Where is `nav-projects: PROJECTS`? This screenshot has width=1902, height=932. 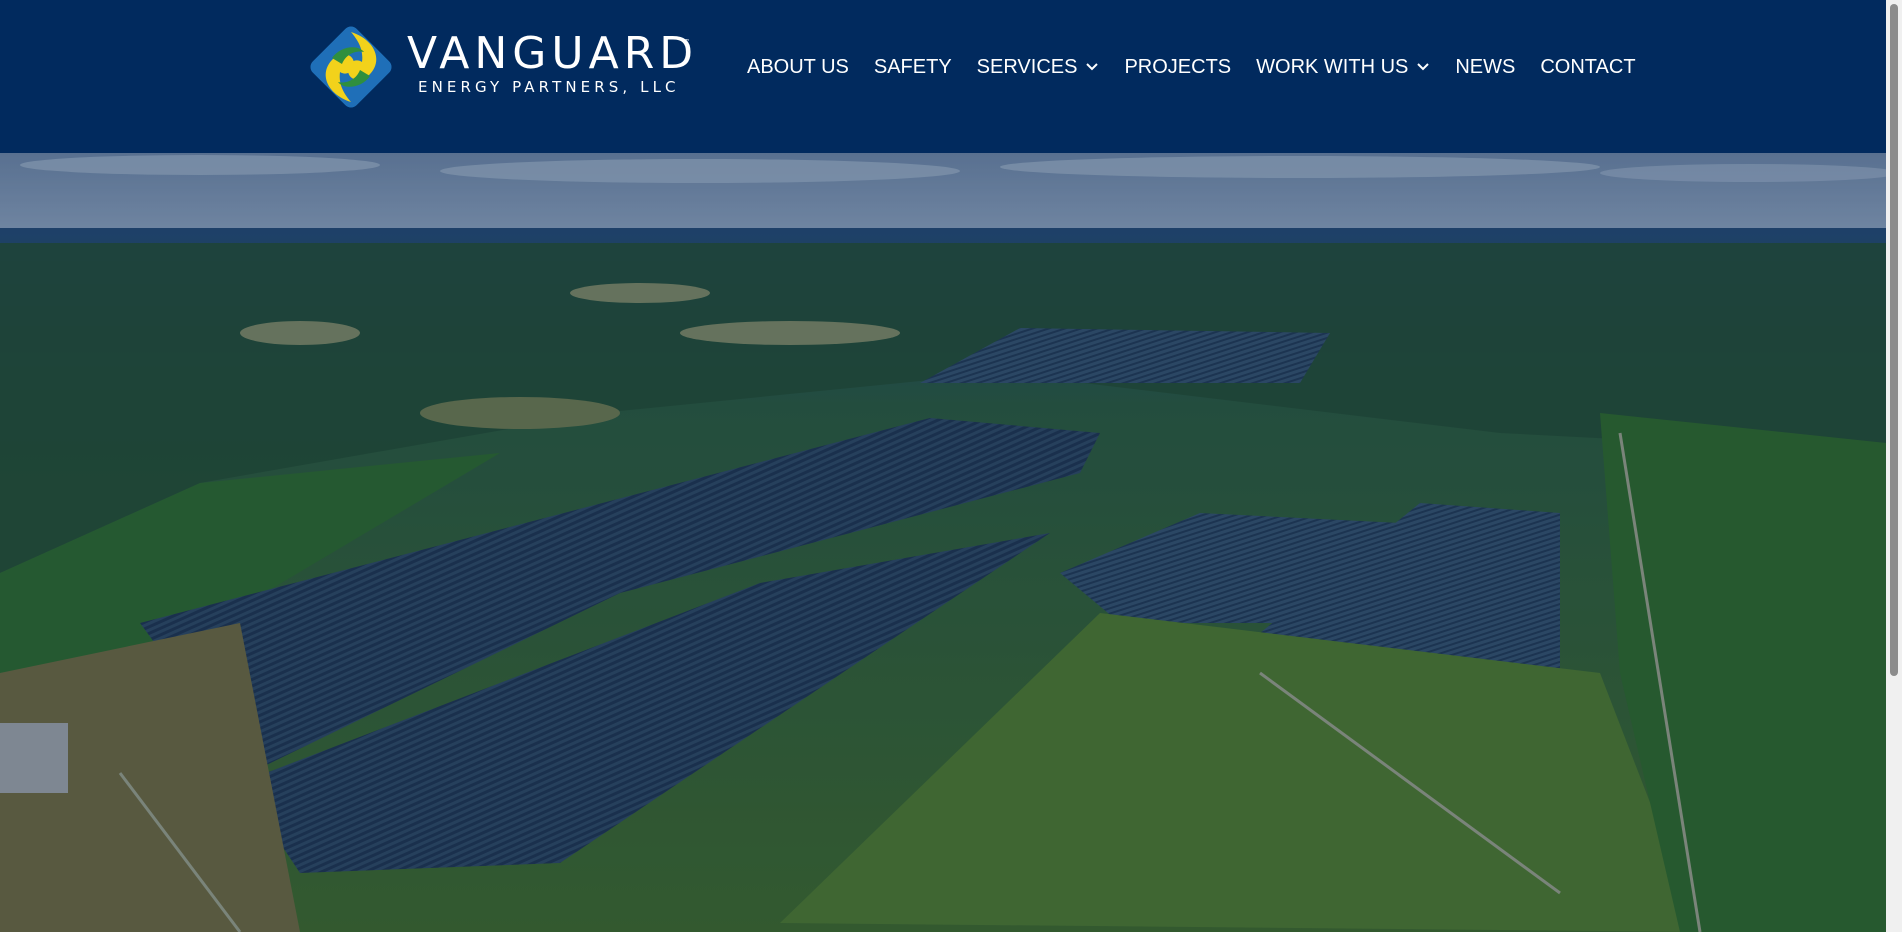
nav-projects: PROJECTS is located at coordinates (1177, 67).